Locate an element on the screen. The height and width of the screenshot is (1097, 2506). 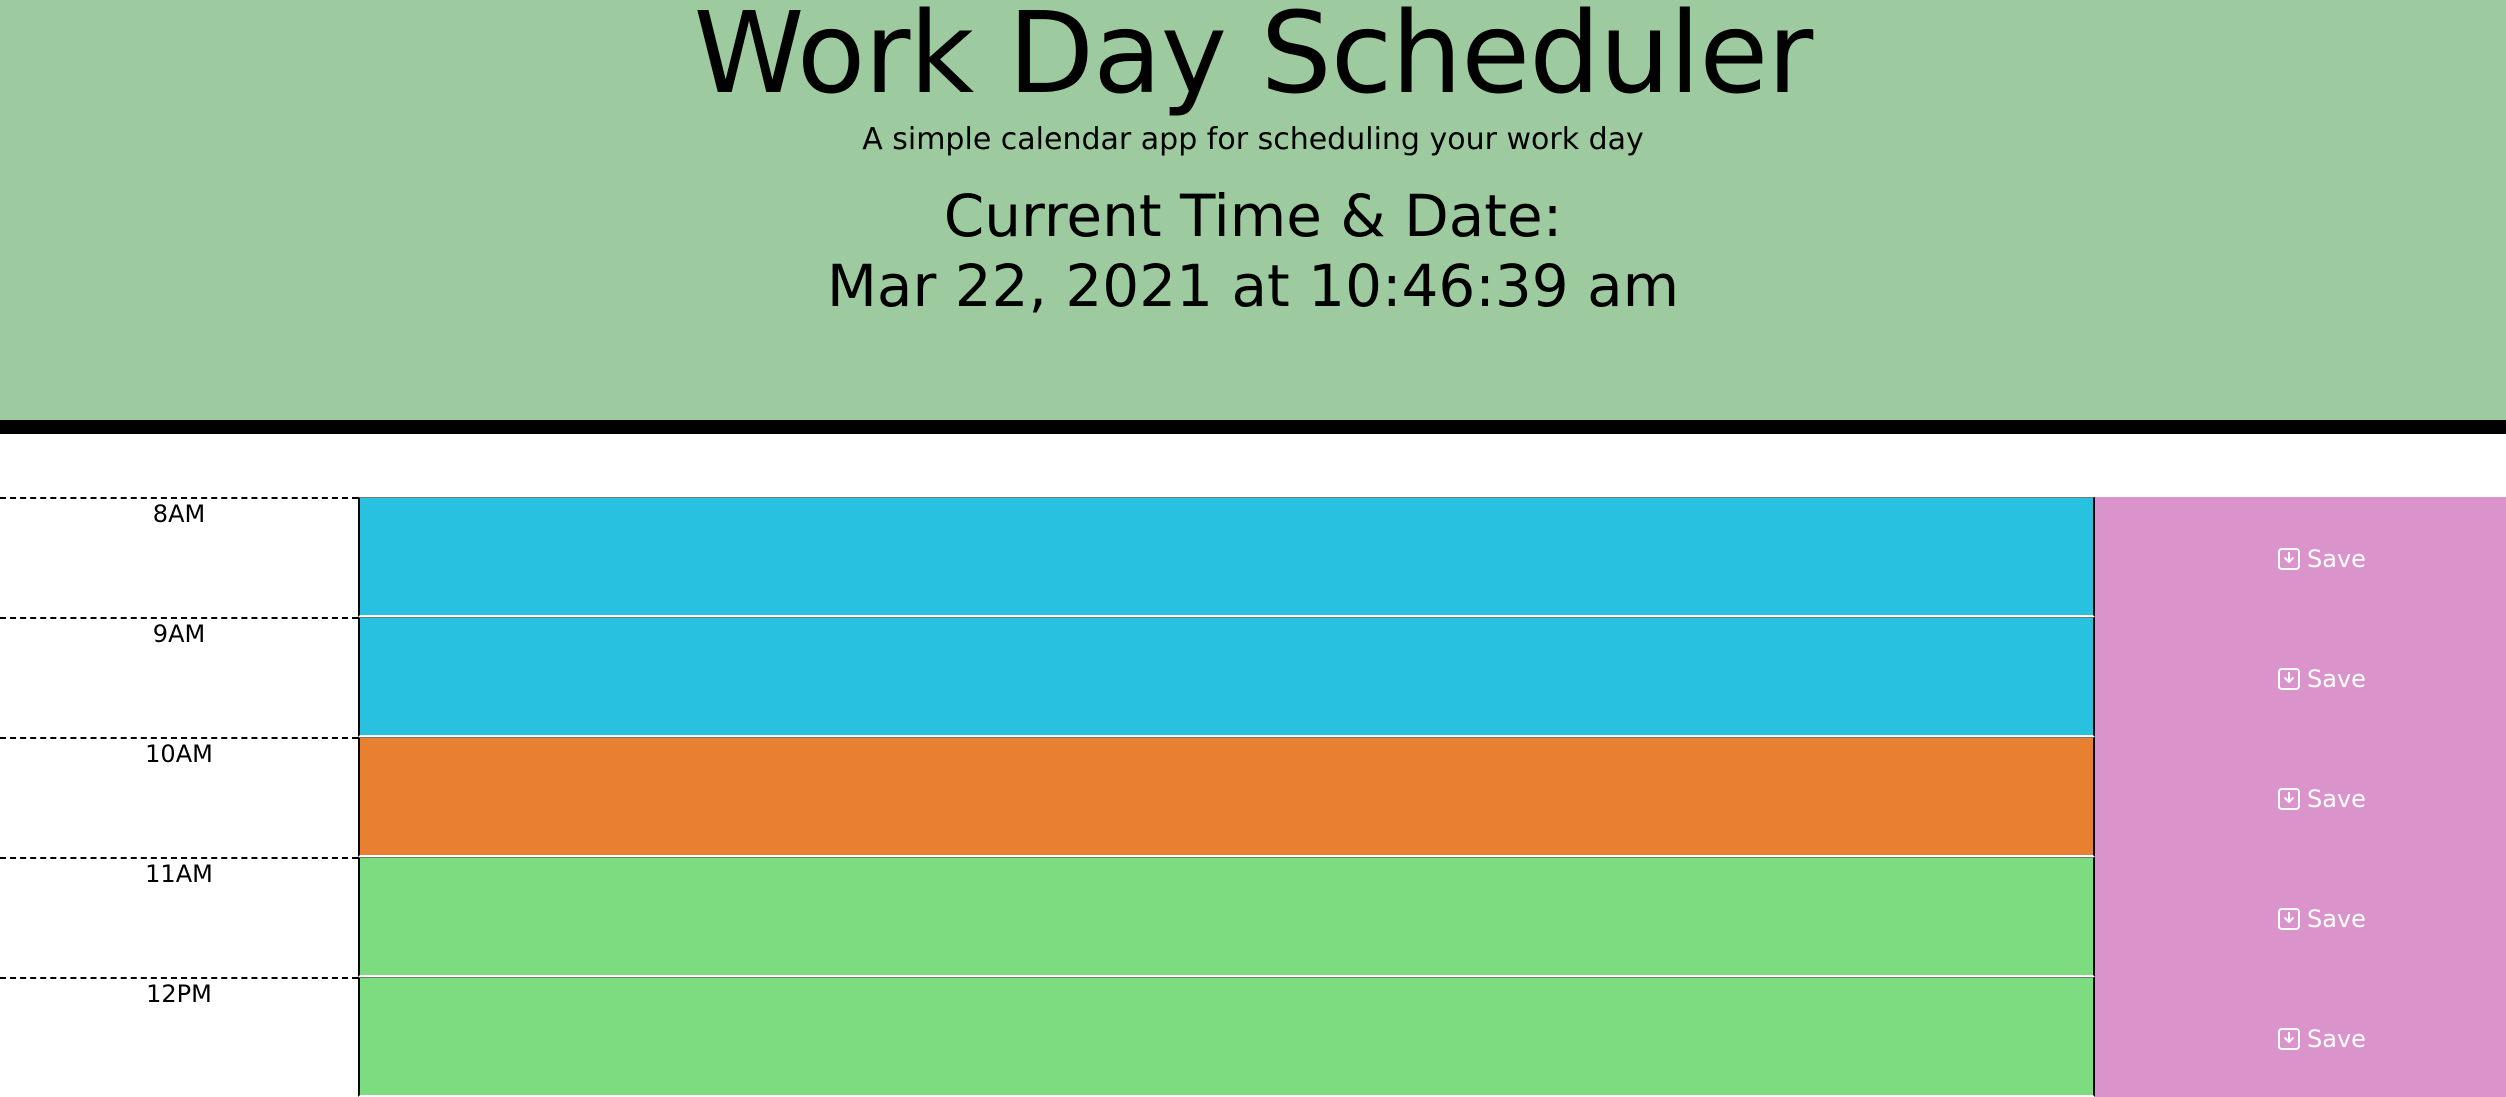
time-block-row: 10AM Save is located at coordinates (1253, 797).